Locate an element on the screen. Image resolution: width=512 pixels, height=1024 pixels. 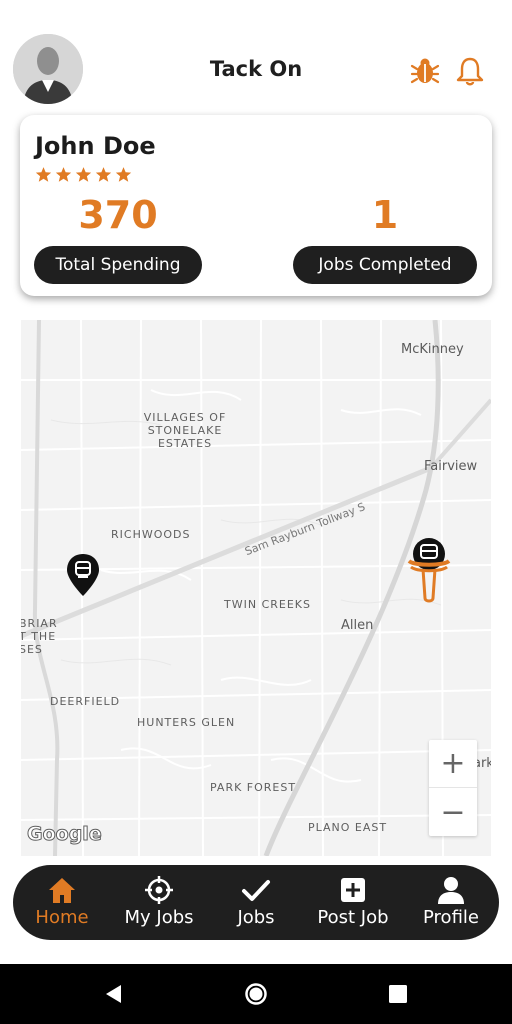
nav-my-jobs: My Jobs is located at coordinates (159, 902).